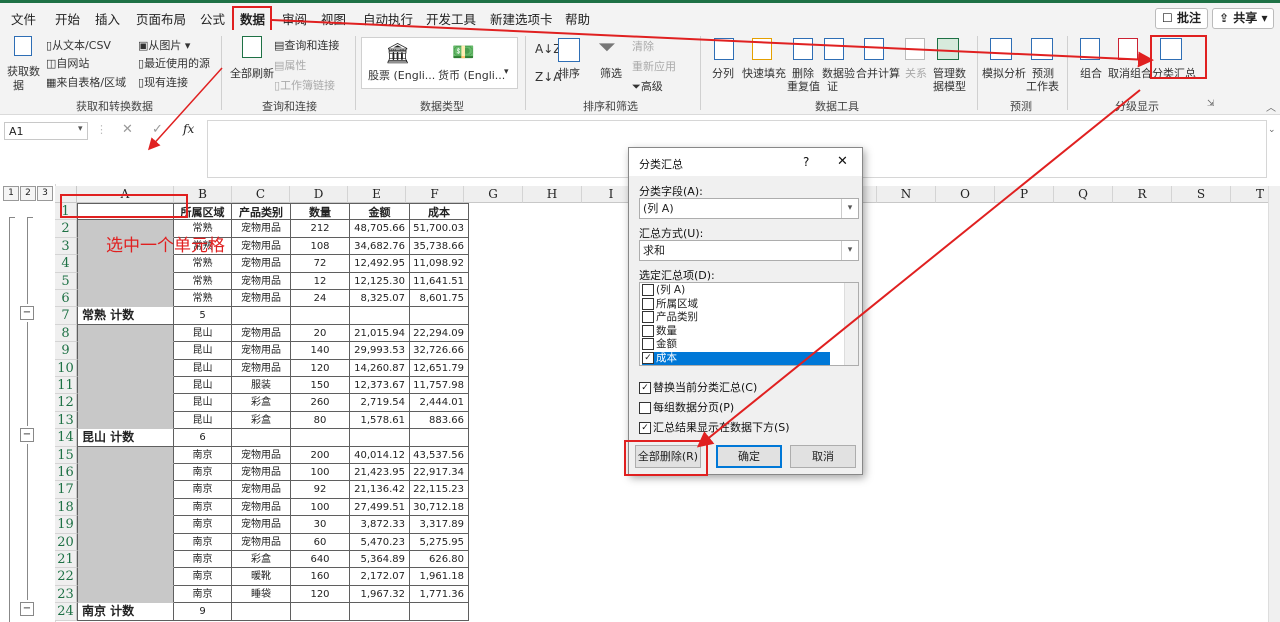 The width and height of the screenshot is (1280, 622). What do you see at coordinates (185, 109) in the screenshot?
I see `arrow-to-cell` at bounding box center [185, 109].